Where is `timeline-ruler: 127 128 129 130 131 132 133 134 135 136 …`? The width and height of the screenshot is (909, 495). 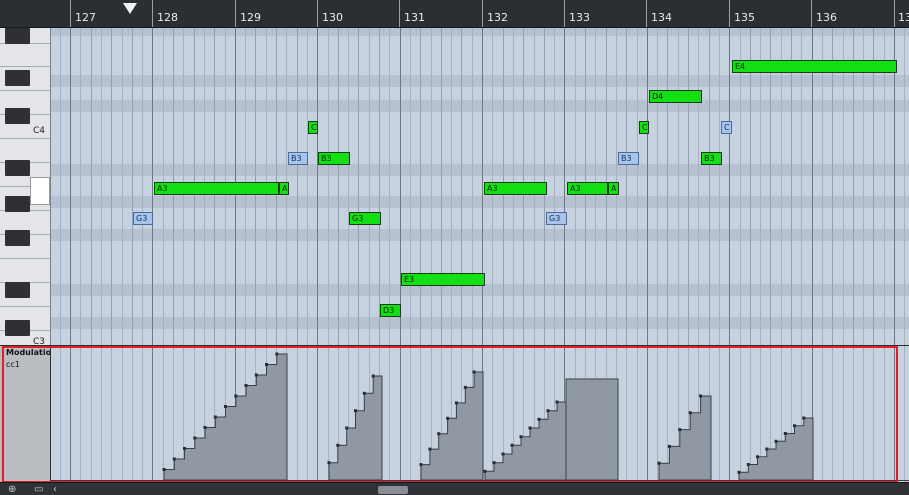 timeline-ruler: 127 128 129 130 131 132 133 134 135 136 … is located at coordinates (454, 14).